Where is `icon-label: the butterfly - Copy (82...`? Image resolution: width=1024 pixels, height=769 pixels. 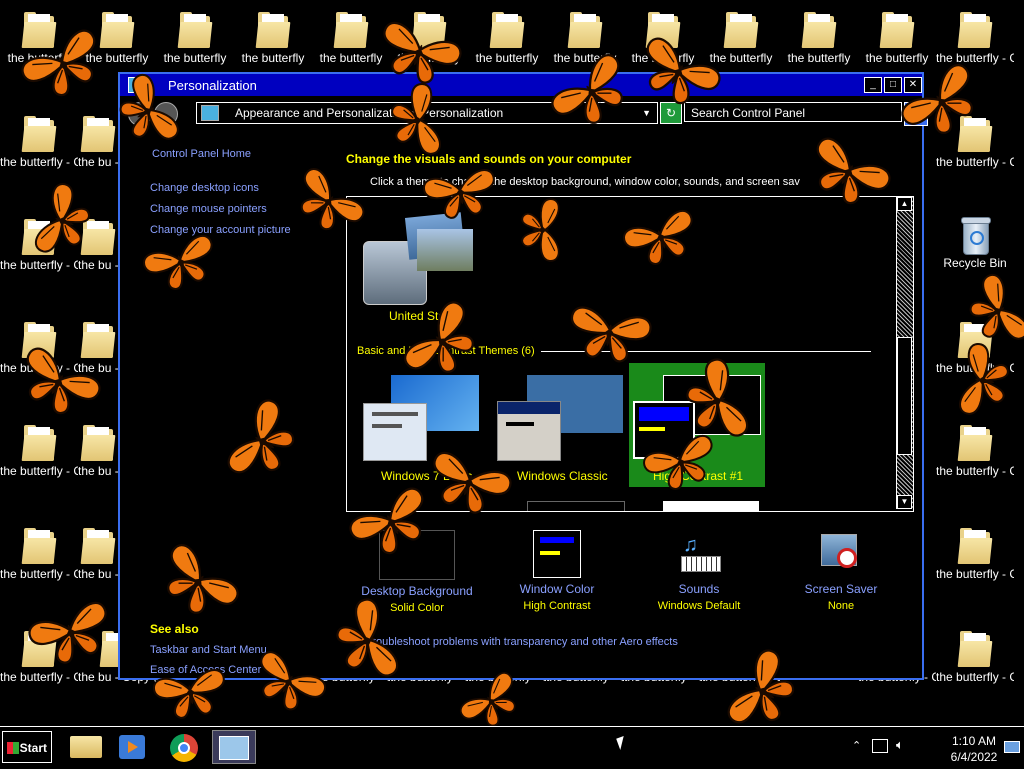
icon-label: the butterfly - Copy (82... is located at coordinates (975, 574).